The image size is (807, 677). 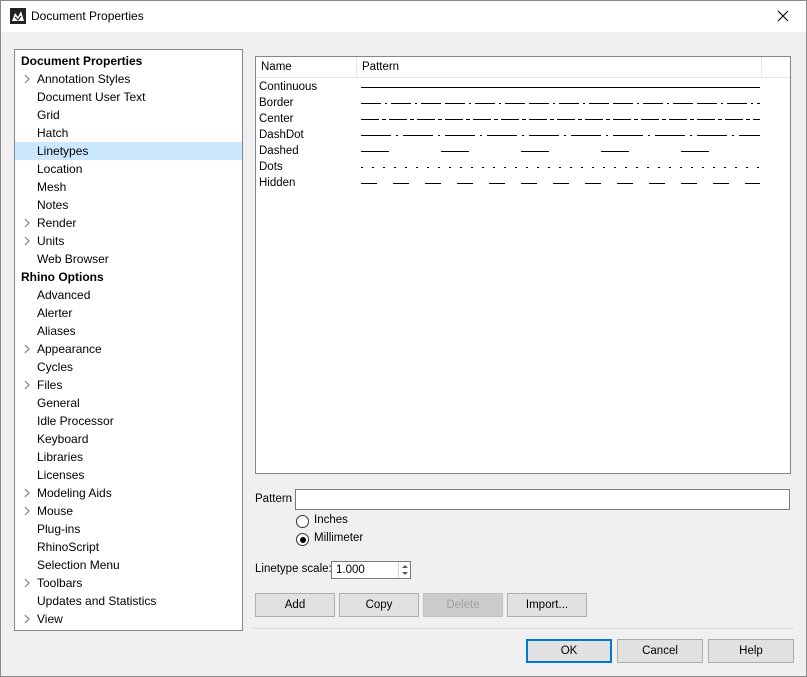 What do you see at coordinates (128, 169) in the screenshot?
I see `tree-item-location: Location` at bounding box center [128, 169].